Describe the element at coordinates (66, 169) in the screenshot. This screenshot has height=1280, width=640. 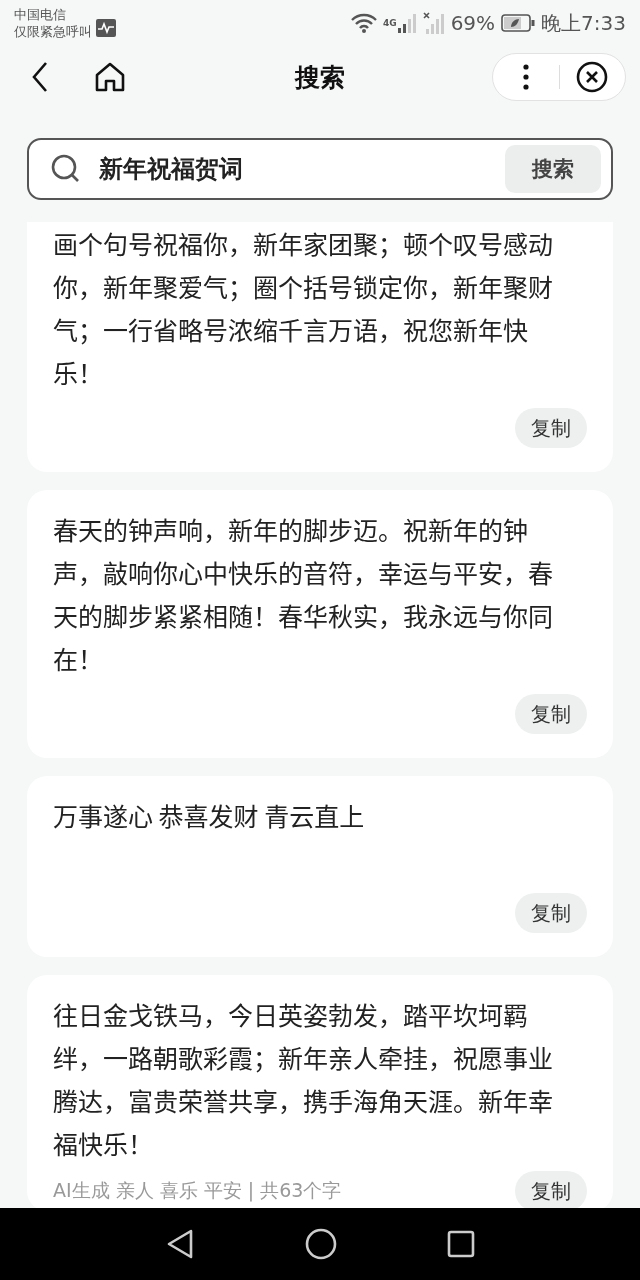
I see `search-icon` at that location.